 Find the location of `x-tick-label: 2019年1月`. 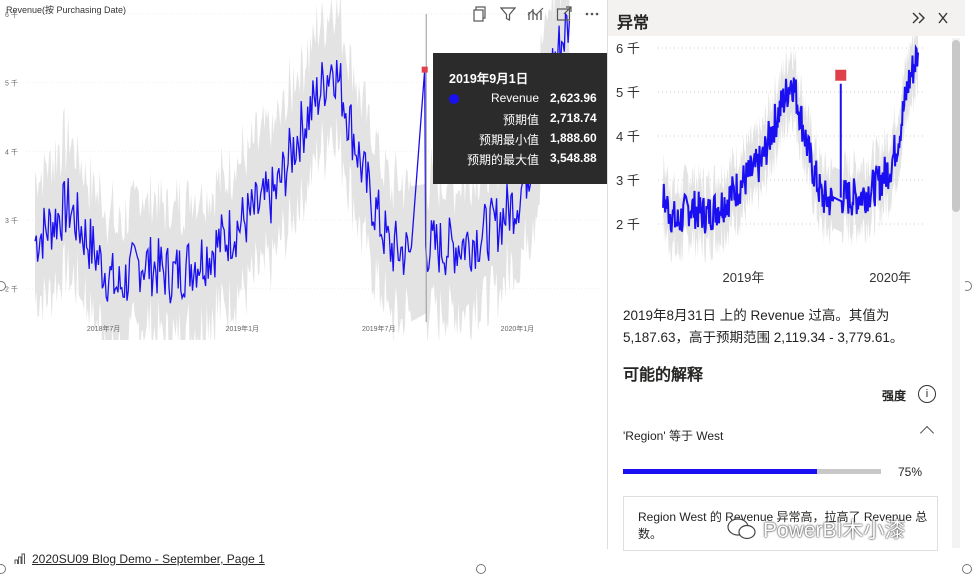

x-tick-label: 2019年1月 is located at coordinates (242, 328).